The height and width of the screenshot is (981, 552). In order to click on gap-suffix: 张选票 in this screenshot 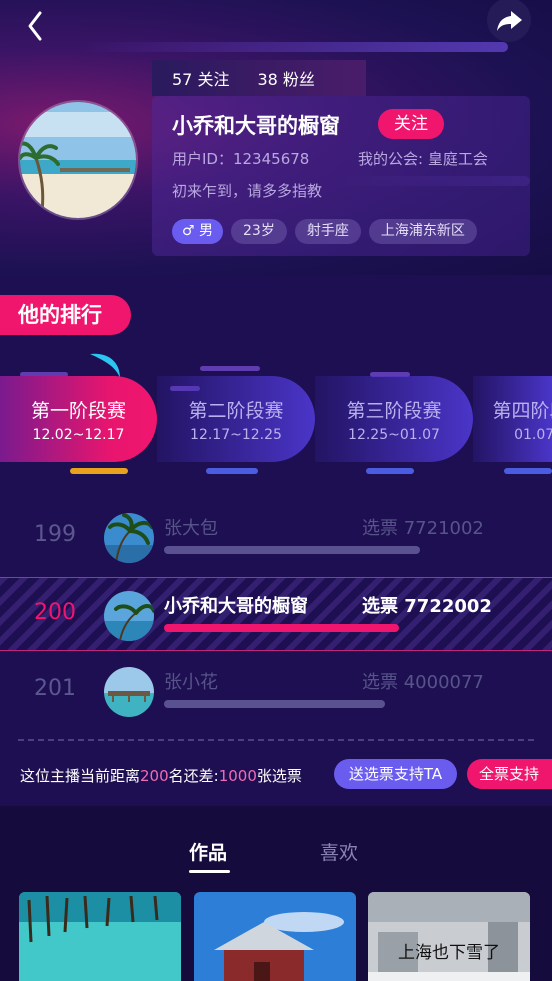, I will do `click(279, 776)`.